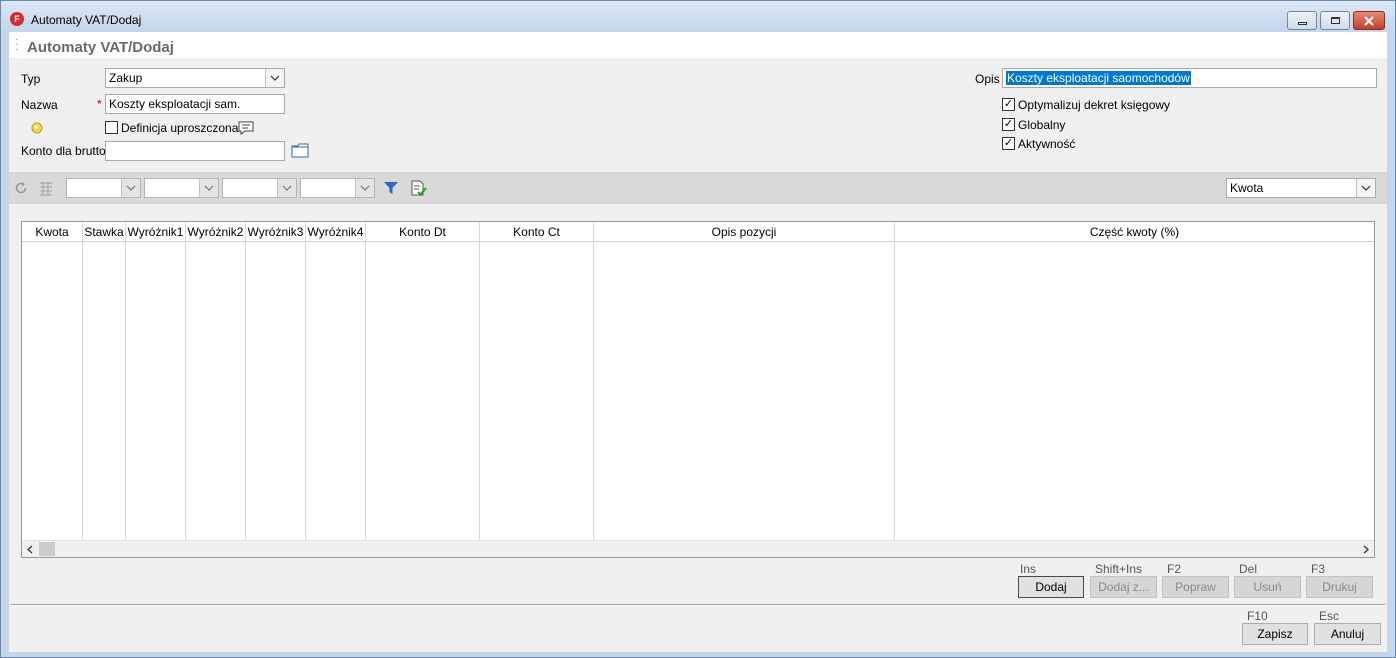  What do you see at coordinates (1257, 616) in the screenshot?
I see `zapisz-shortcut: F10` at bounding box center [1257, 616].